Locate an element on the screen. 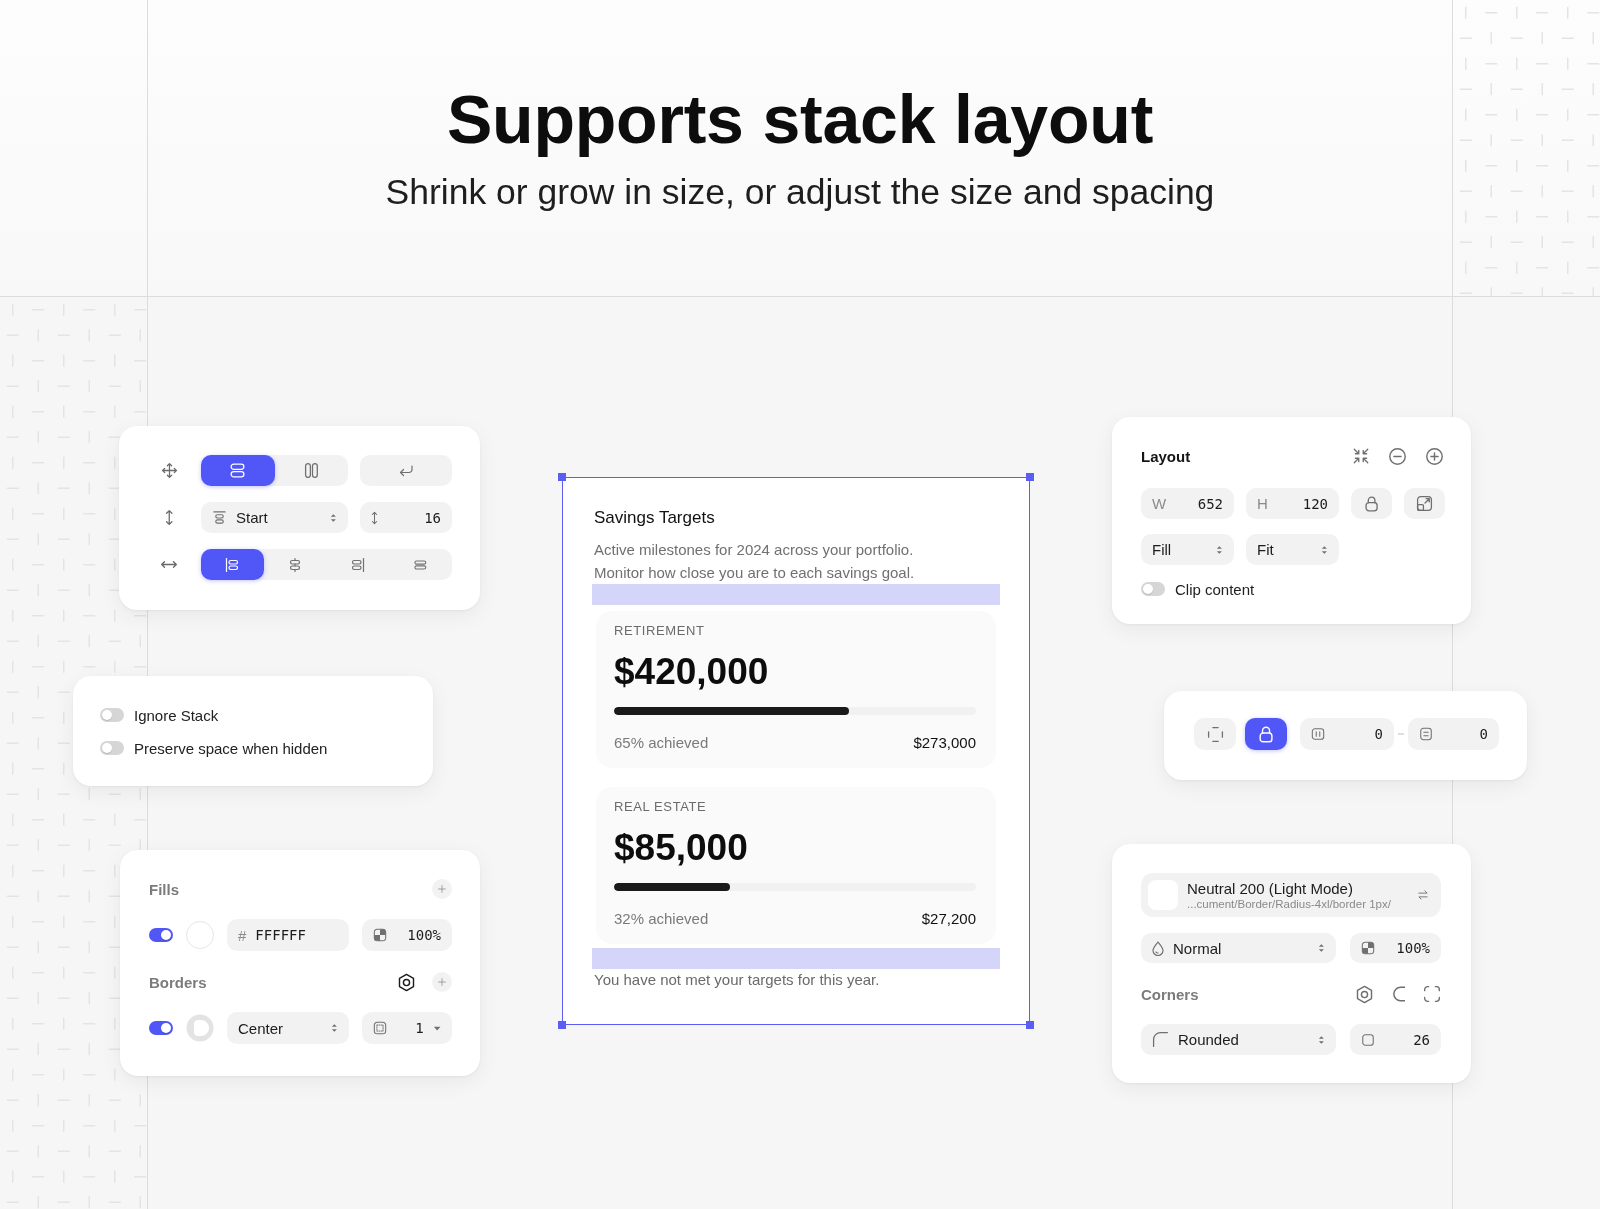 The image size is (1600, 1209). stack-direction-button is located at coordinates (238, 470).